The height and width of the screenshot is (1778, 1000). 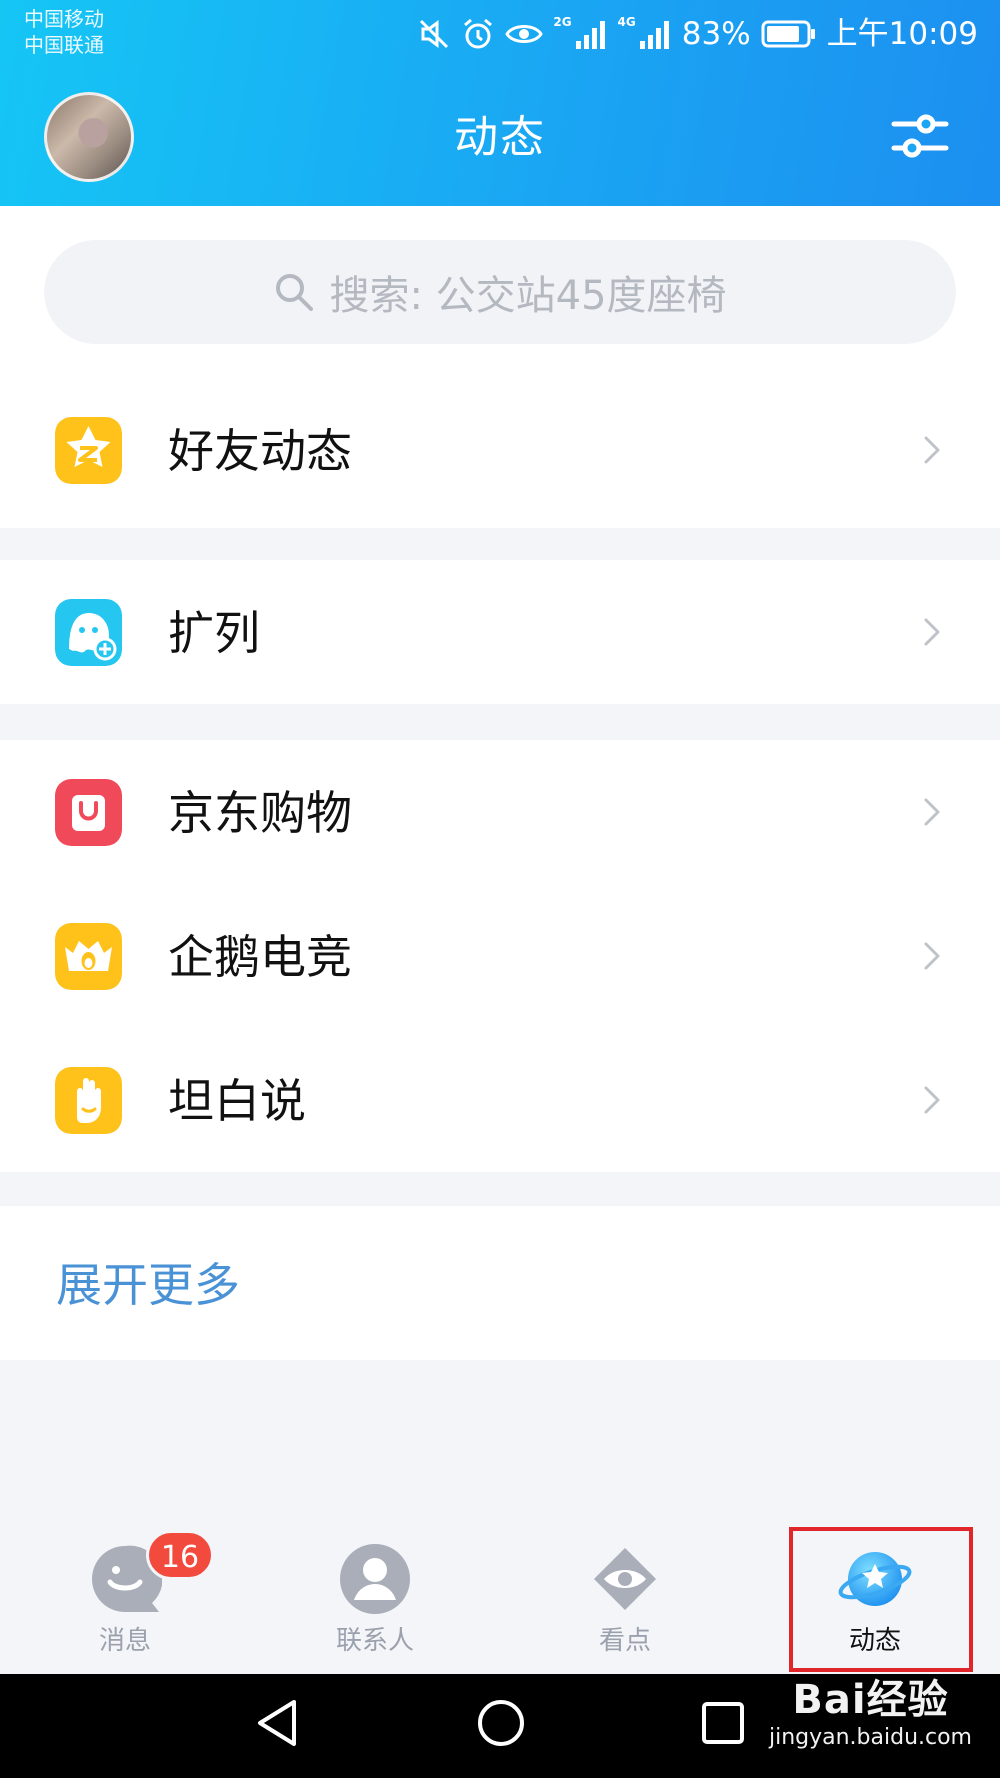 I want to click on battery-icon, so click(x=788, y=34).